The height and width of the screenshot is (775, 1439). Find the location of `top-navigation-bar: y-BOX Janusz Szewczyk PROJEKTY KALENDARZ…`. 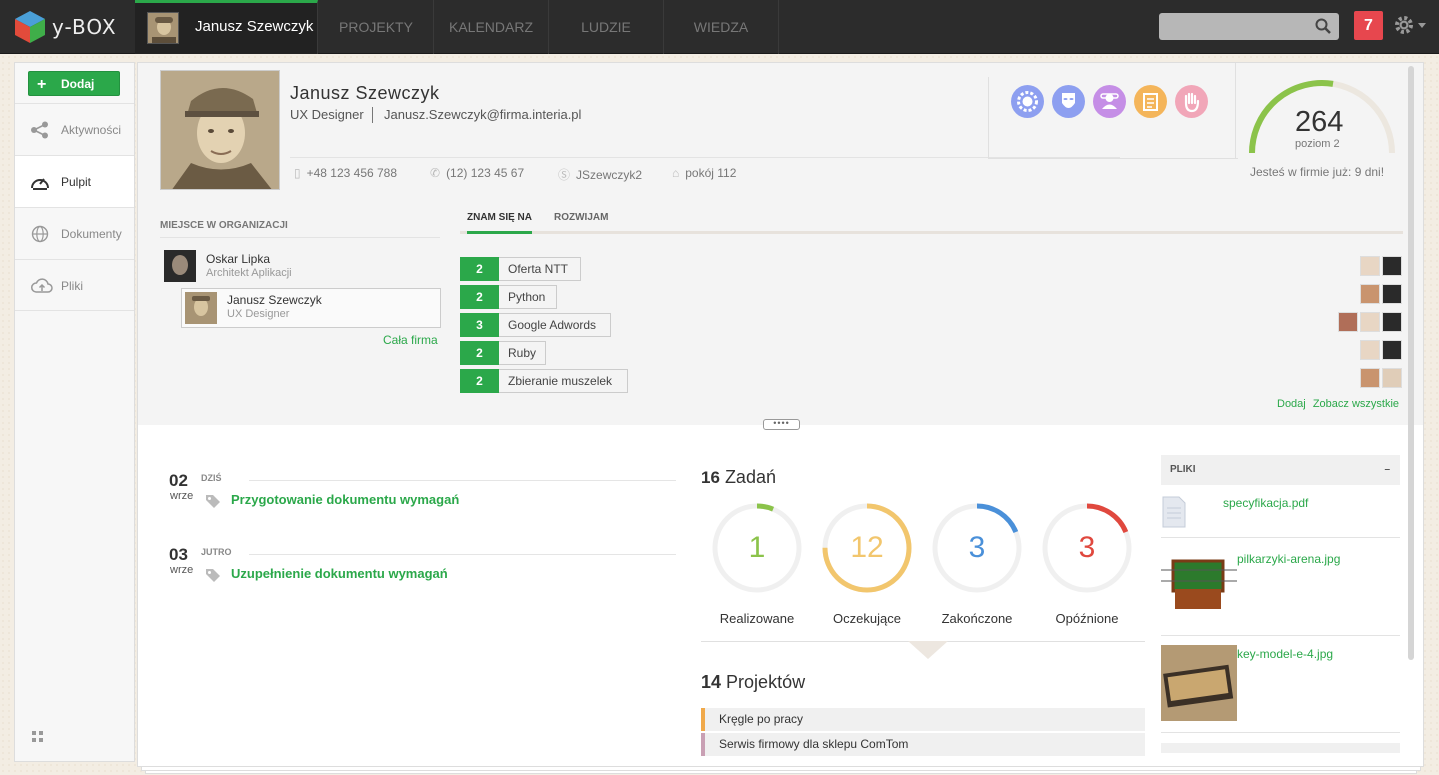

top-navigation-bar: y-BOX Janusz Szewczyk PROJEKTY KALENDARZ… is located at coordinates (719, 27).